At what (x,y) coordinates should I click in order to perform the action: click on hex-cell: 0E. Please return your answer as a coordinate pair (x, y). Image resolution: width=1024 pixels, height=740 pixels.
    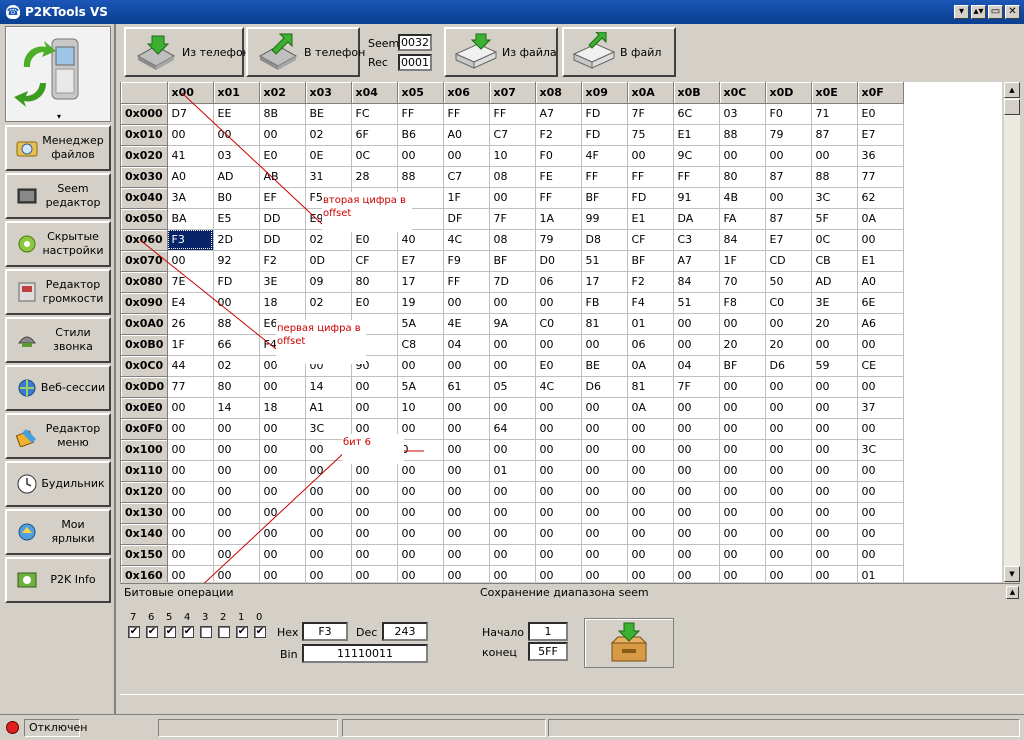
    Looking at the image, I should click on (328, 156).